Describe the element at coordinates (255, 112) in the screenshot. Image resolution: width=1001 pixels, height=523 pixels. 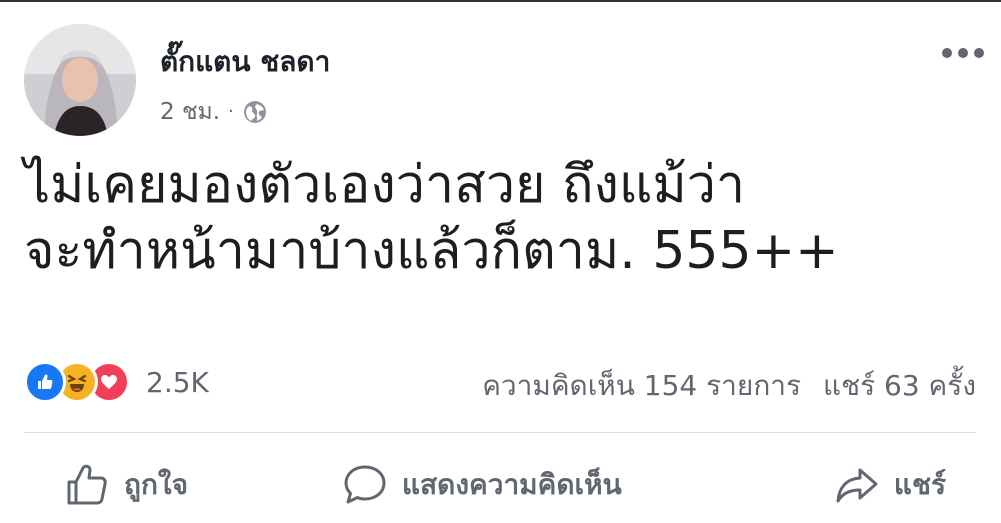
I see `globe-icon` at that location.